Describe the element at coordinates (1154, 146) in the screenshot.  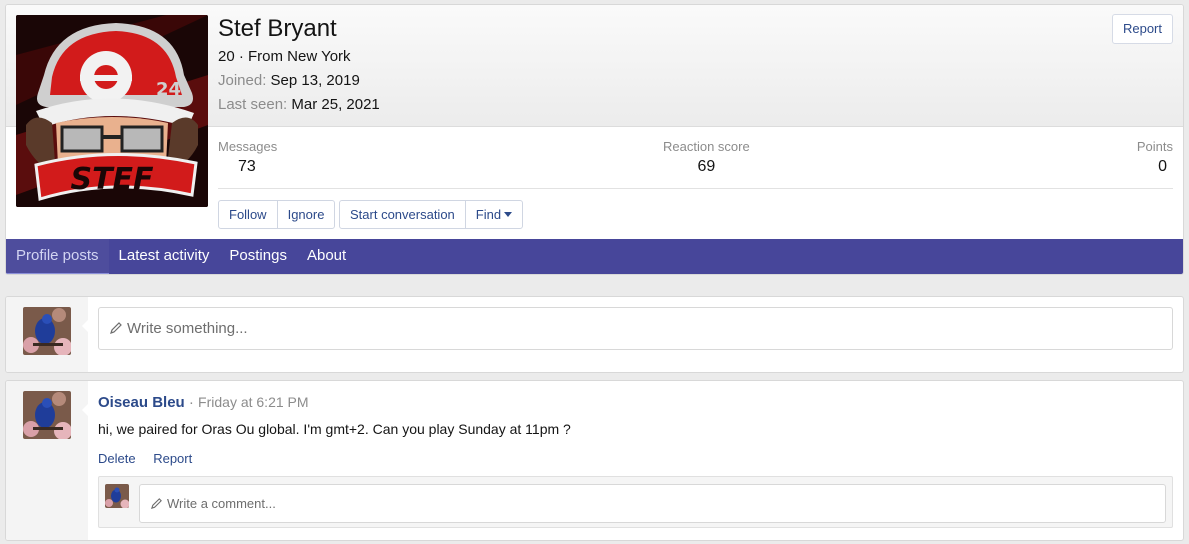
I see `stat-points-label: Points` at that location.